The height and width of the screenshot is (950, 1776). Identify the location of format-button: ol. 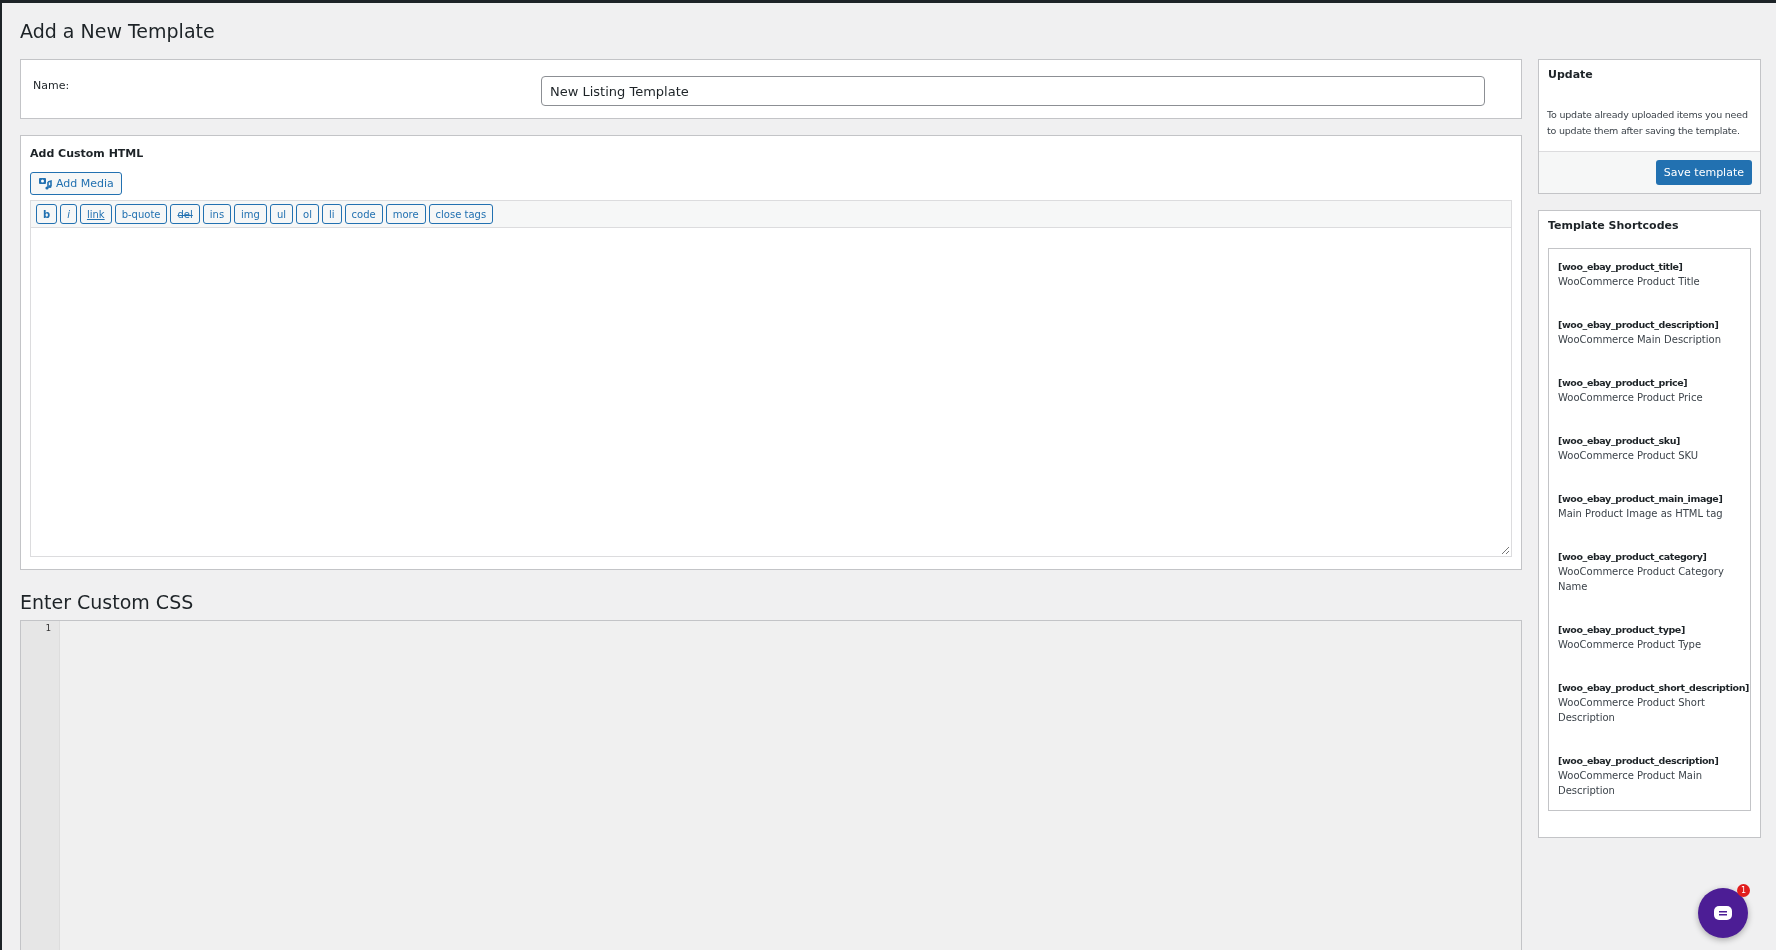
(307, 214).